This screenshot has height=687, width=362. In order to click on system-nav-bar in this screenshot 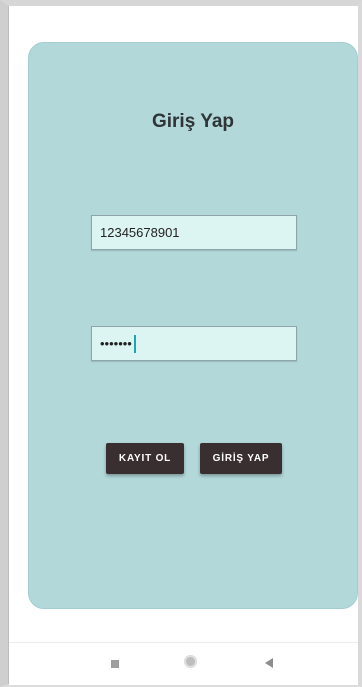, I will do `click(183, 663)`.